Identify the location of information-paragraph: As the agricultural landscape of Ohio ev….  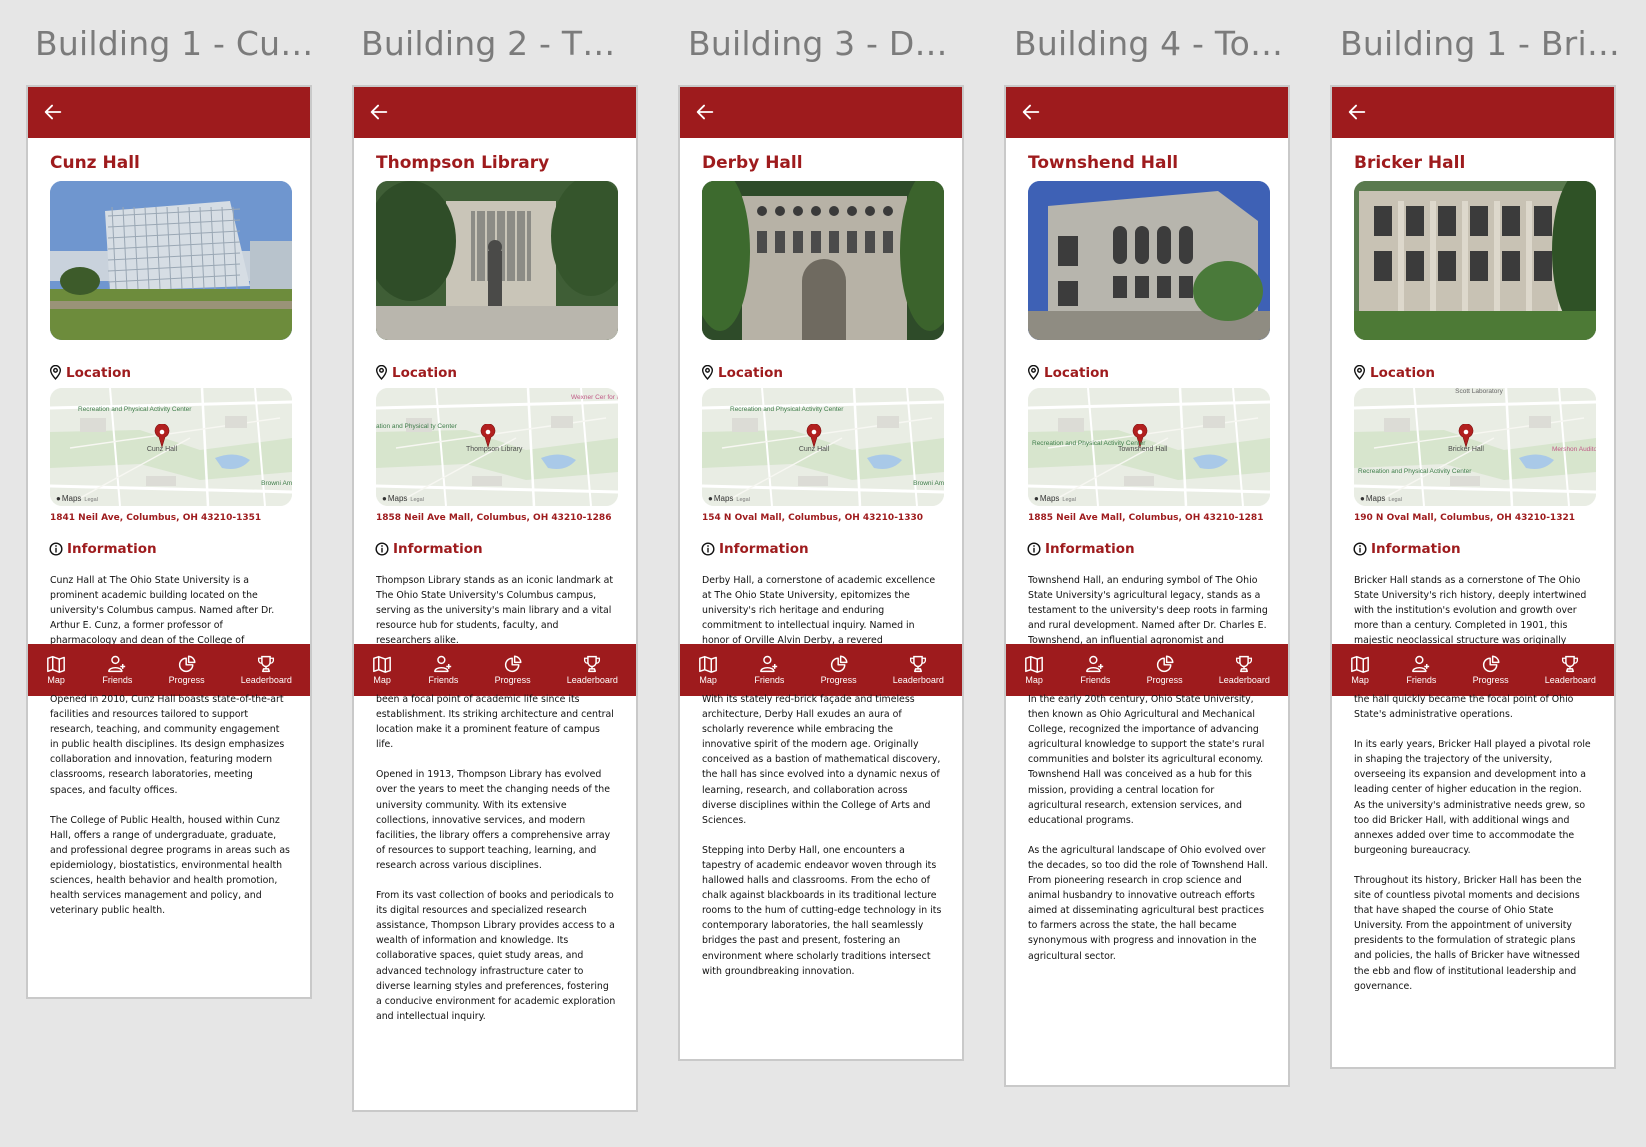
(1148, 903).